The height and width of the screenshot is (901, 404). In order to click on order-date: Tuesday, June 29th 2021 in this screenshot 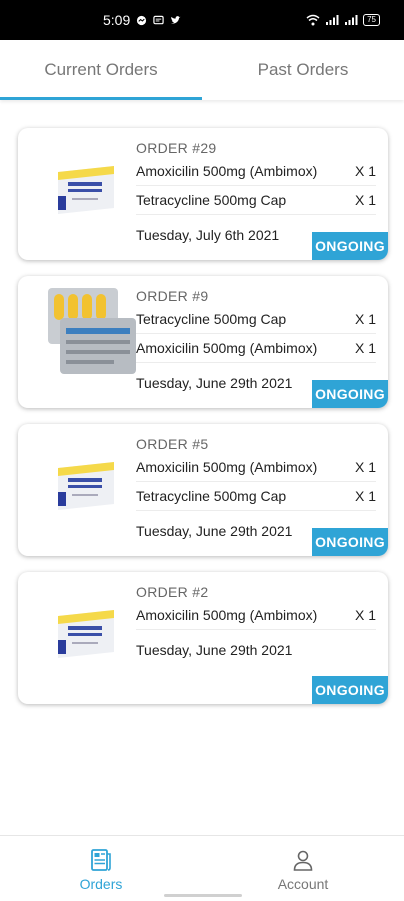, I will do `click(214, 650)`.